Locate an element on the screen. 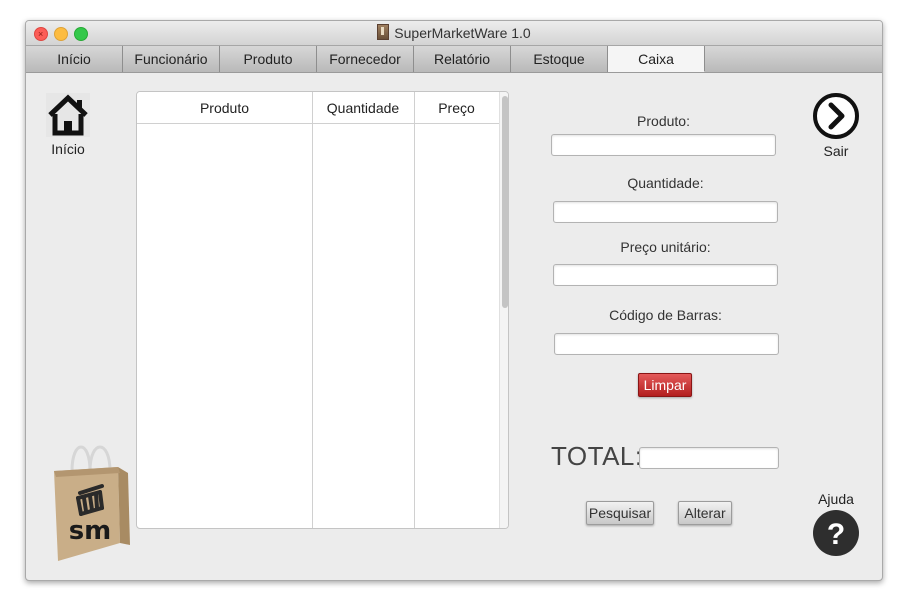 The height and width of the screenshot is (600, 900). preco-unitario-label: Preço unitário: is located at coordinates (665, 247).